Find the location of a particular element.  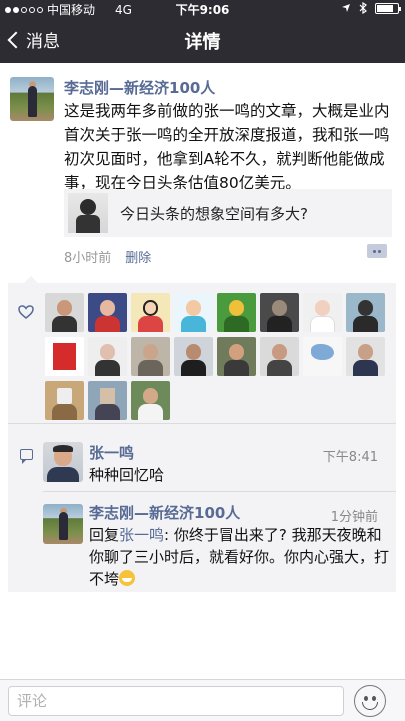

link-title: 今日头条的想象空间有多大? is located at coordinates (214, 213).